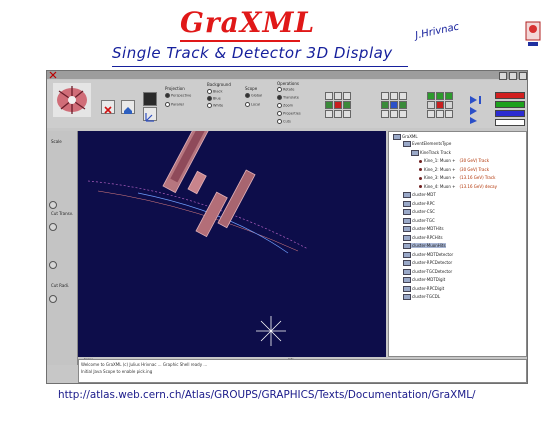 This screenshot has width=550, height=425. Describe the element at coordinates (431, 114) in the screenshot. I see `zoom-g-icon` at that location.